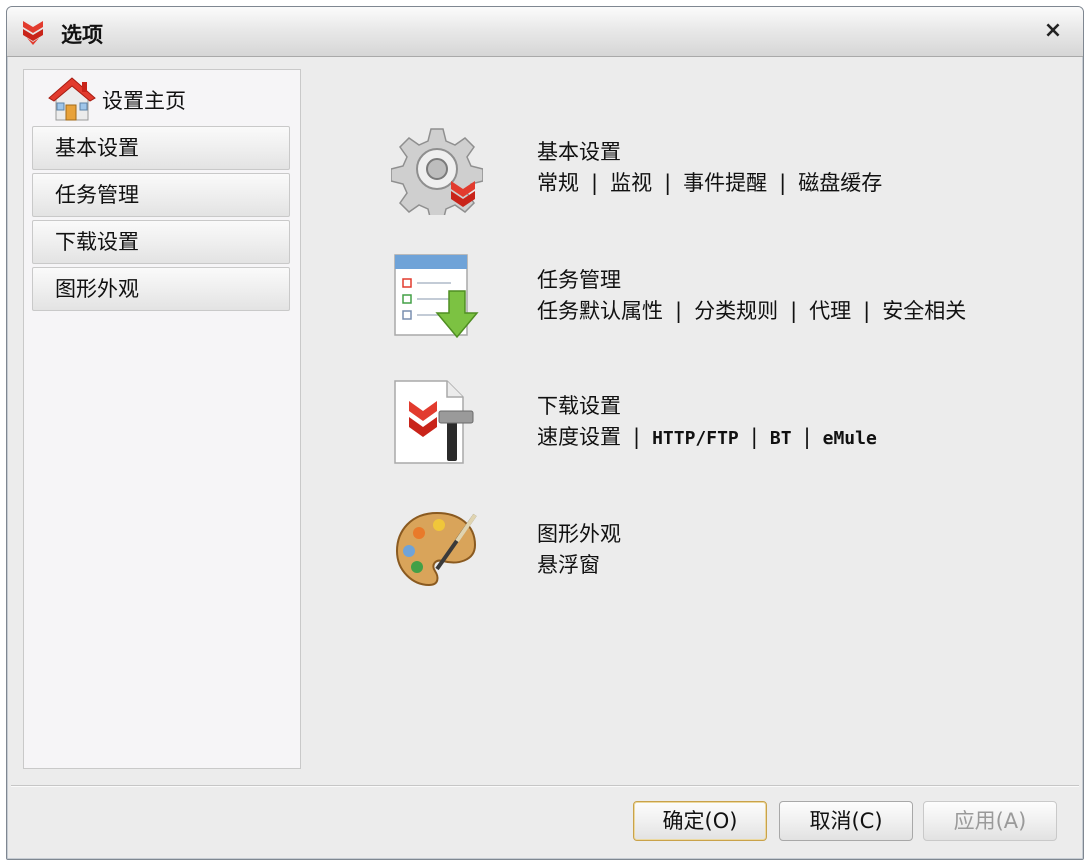  What do you see at coordinates (97, 242) in the screenshot?
I see `sidebar-item-label: 下载设置` at bounding box center [97, 242].